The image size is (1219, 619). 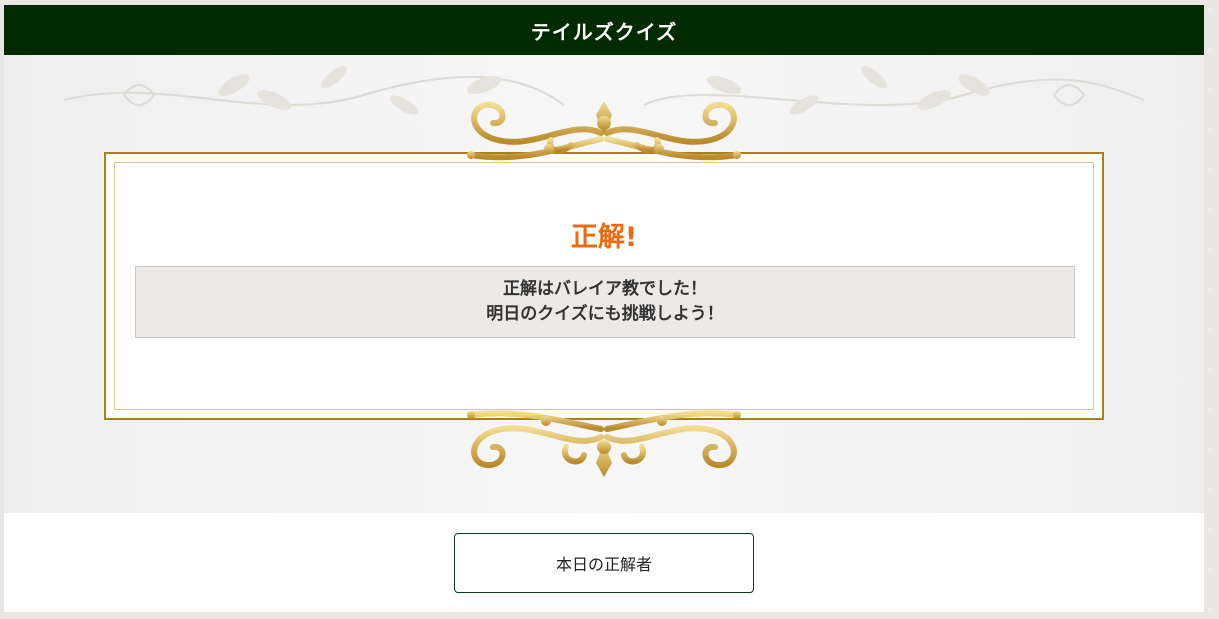 I want to click on page-title: テイルズクイズ, so click(x=604, y=31).